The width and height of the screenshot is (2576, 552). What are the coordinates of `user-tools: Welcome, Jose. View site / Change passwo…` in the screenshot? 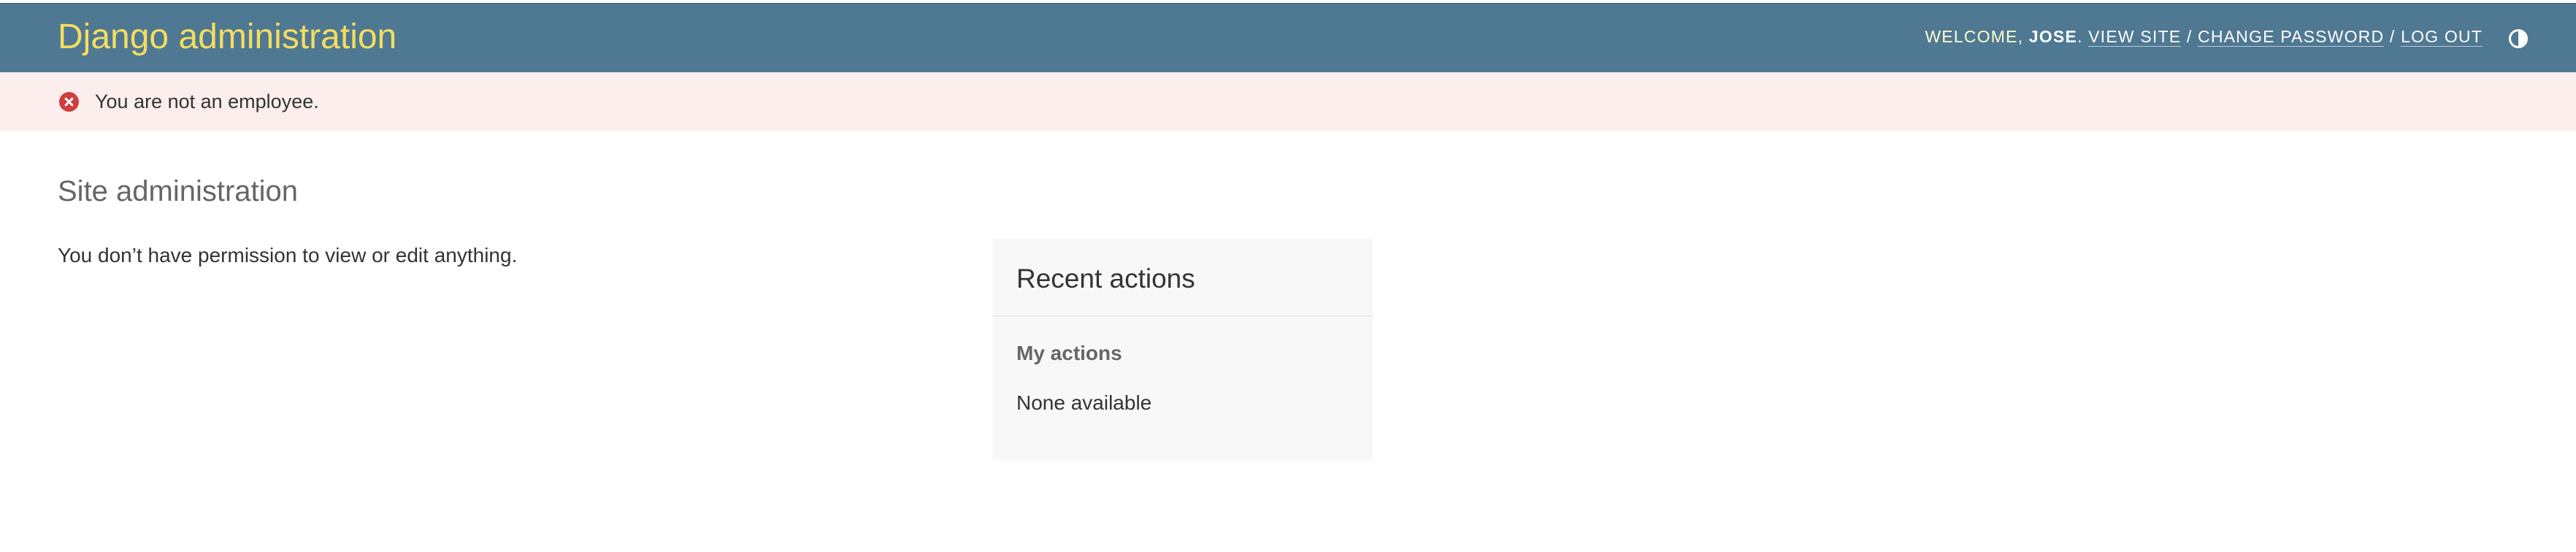 It's located at (2204, 37).